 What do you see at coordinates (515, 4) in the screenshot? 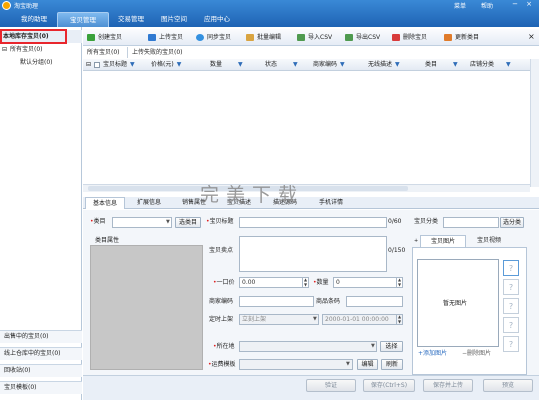
I see `minimize-button: −` at bounding box center [515, 4].